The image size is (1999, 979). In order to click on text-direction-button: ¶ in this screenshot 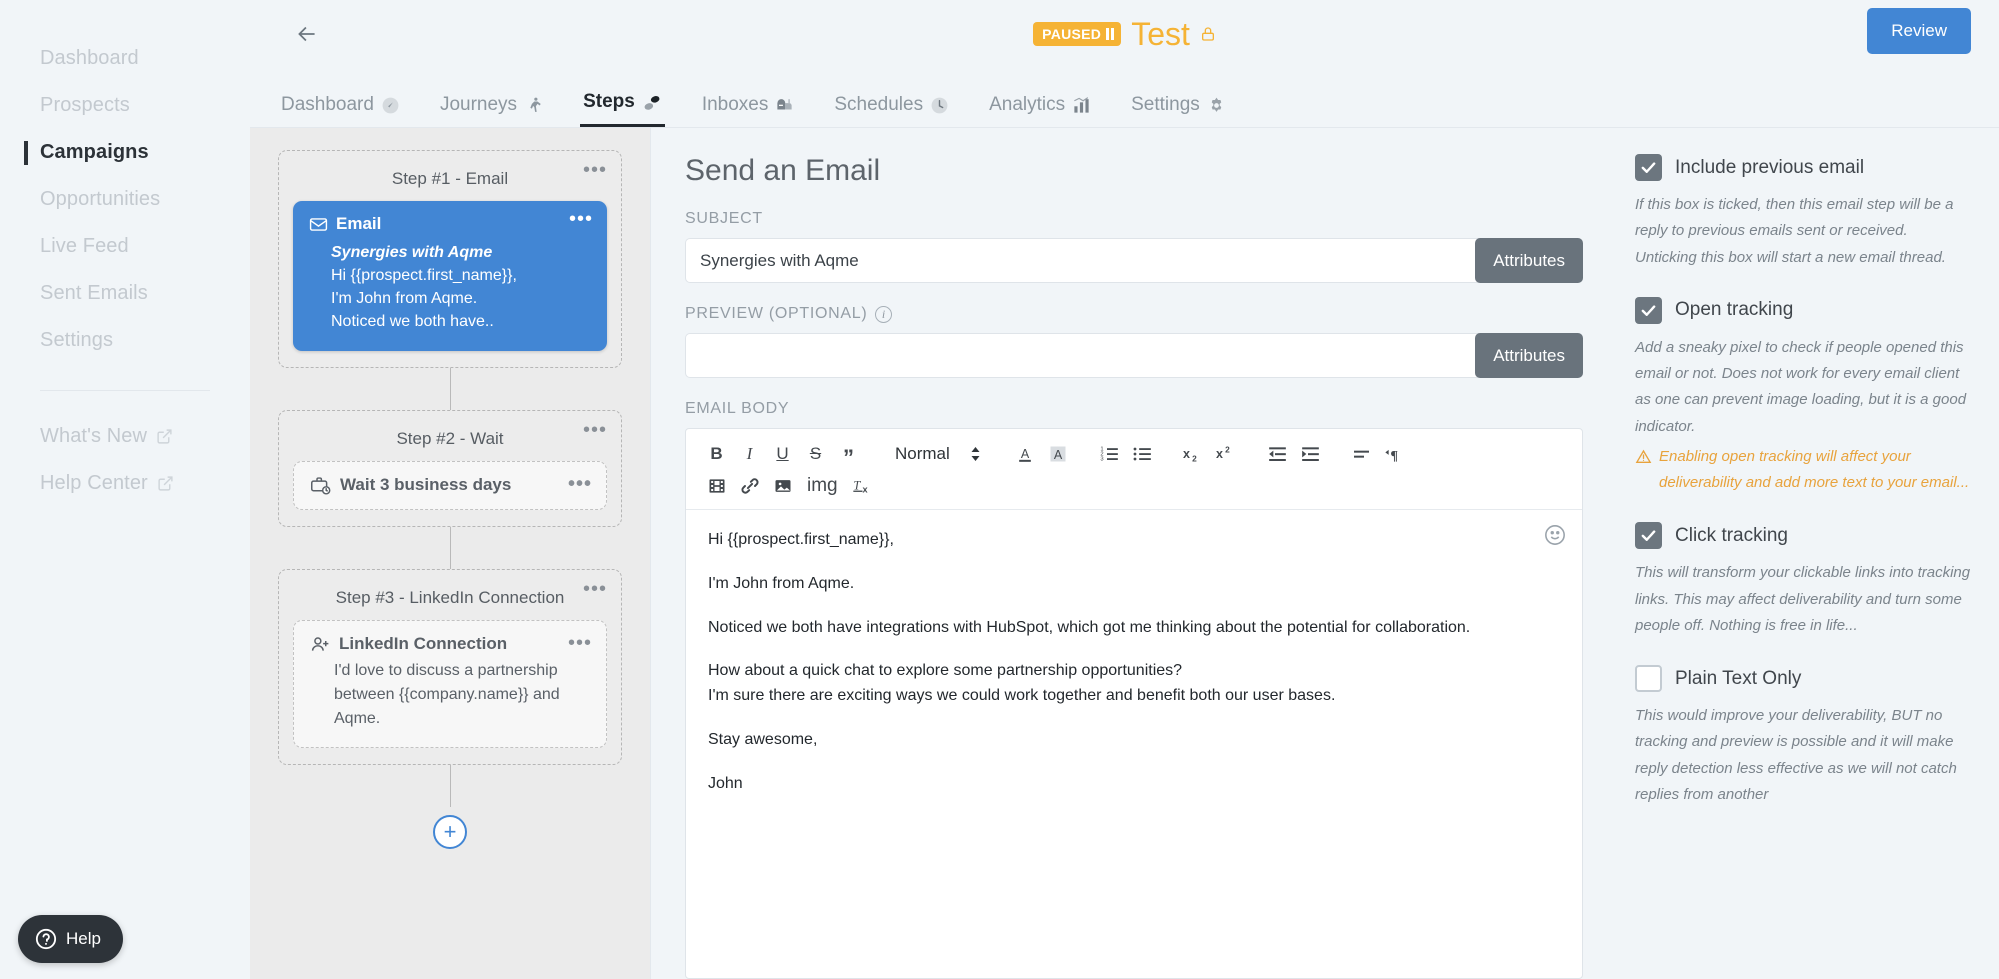, I will do `click(1394, 454)`.